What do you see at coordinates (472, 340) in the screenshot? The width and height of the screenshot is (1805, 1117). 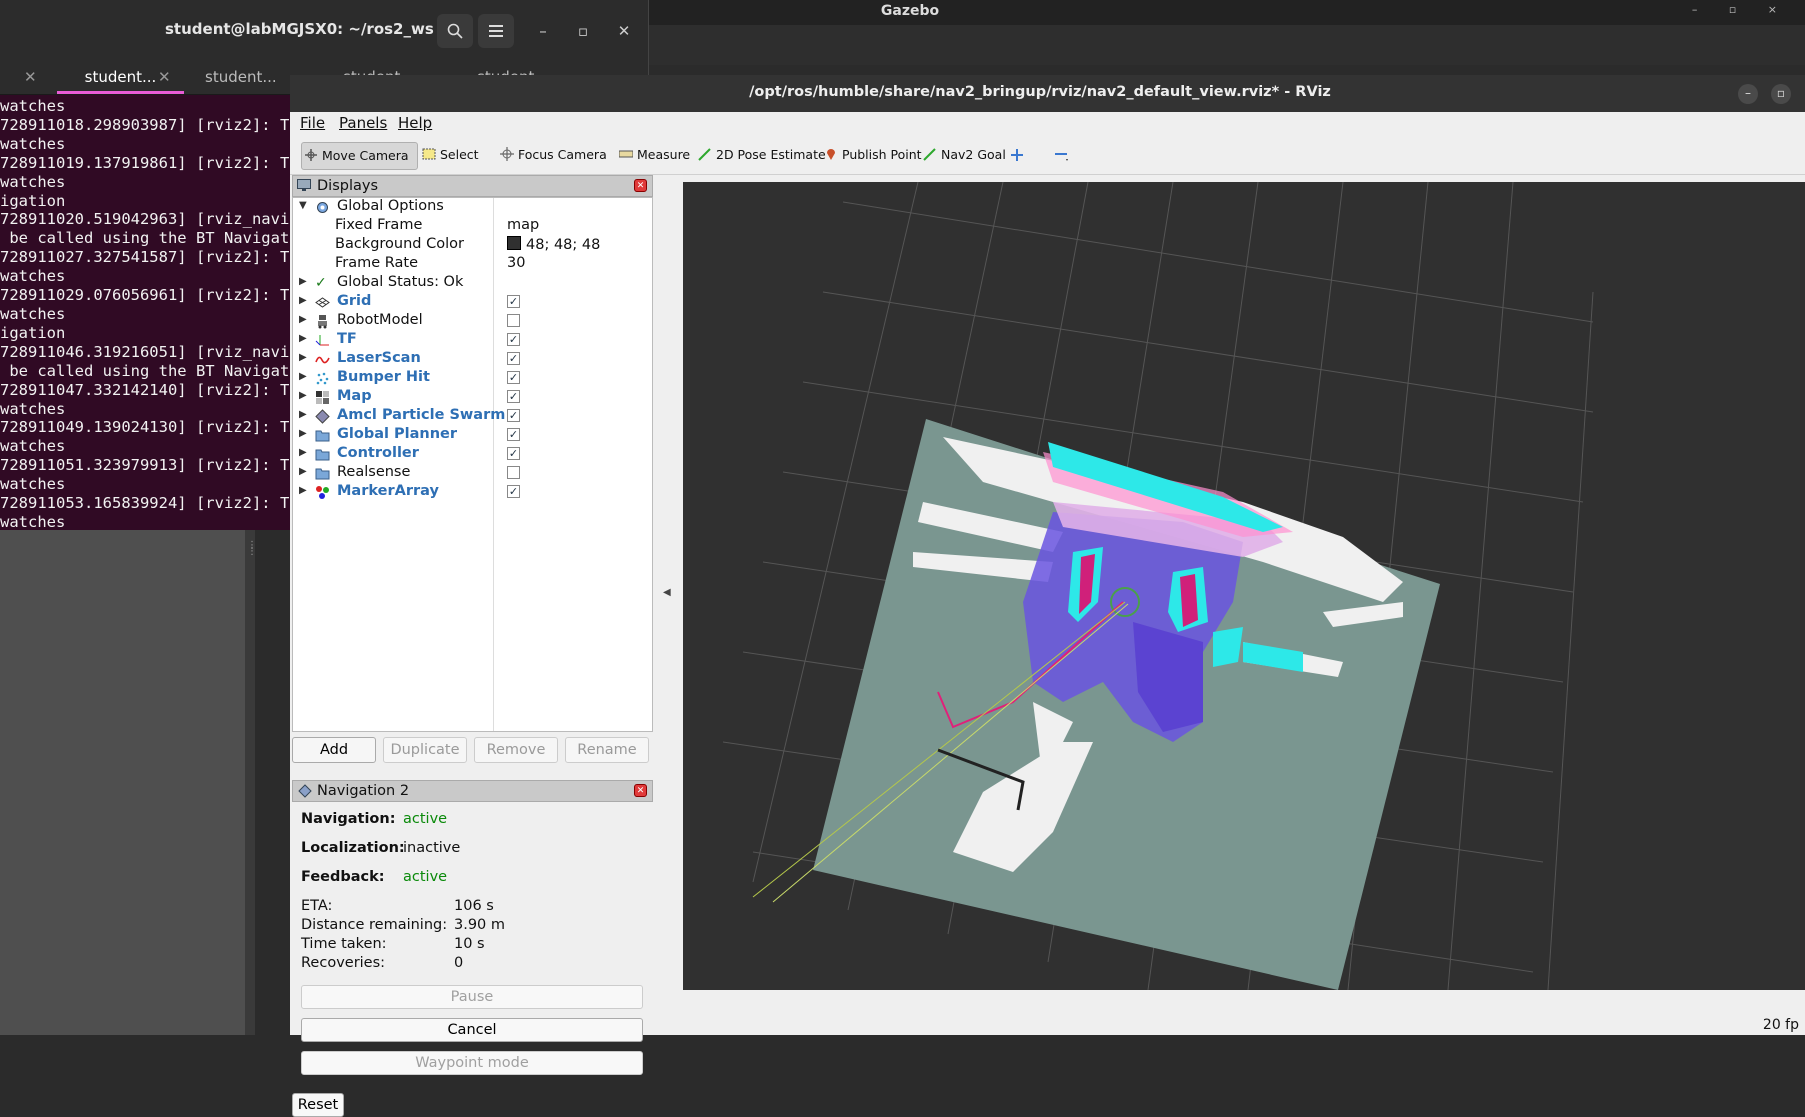 I see `tree-row-tf: ▶ TF ✓` at bounding box center [472, 340].